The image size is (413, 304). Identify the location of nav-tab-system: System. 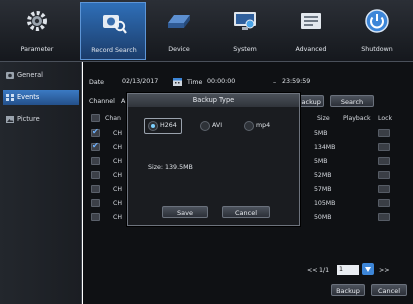
(245, 31).